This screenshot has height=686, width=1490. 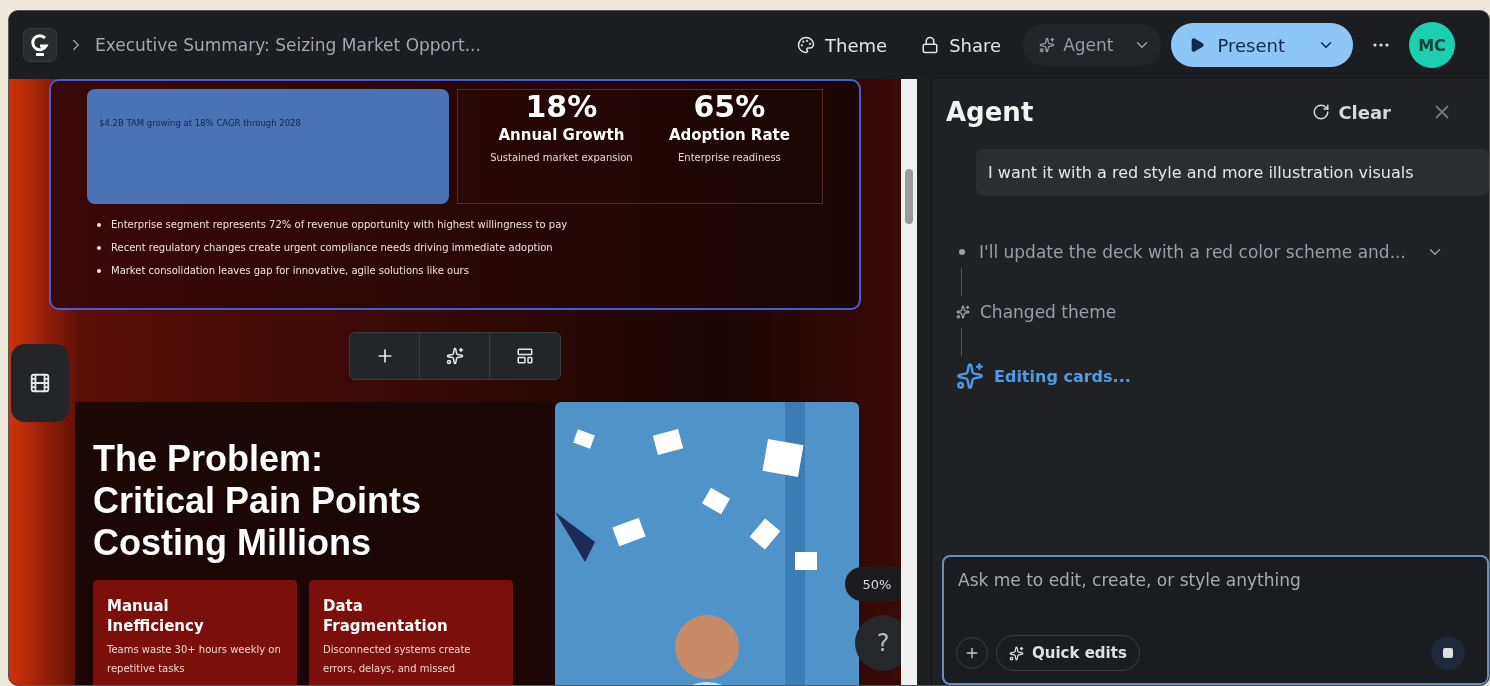 What do you see at coordinates (1048, 312) in the screenshot?
I see `agent-step-text: Changed theme` at bounding box center [1048, 312].